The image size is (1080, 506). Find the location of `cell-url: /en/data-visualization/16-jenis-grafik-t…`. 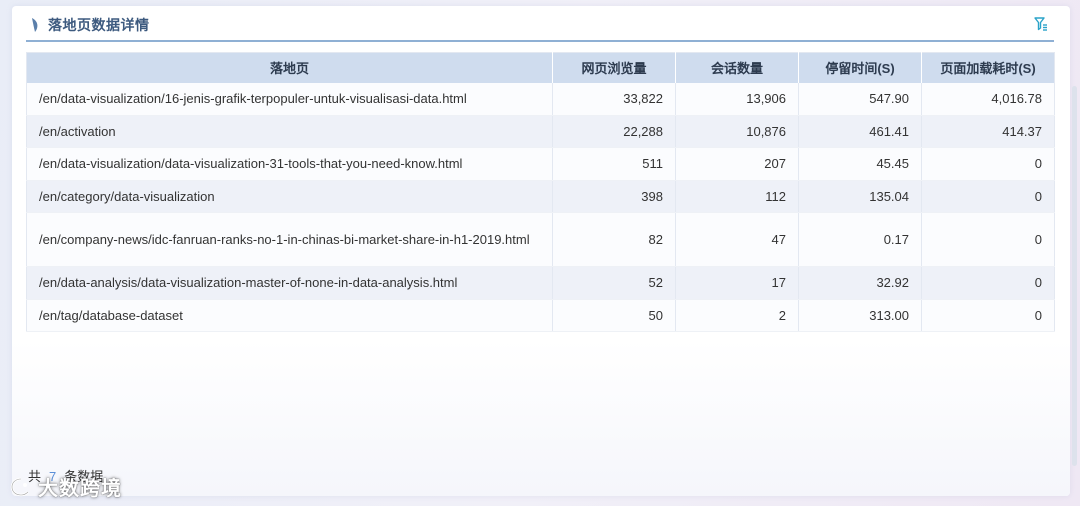

cell-url: /en/data-visualization/16-jenis-grafik-t… is located at coordinates (289, 99).